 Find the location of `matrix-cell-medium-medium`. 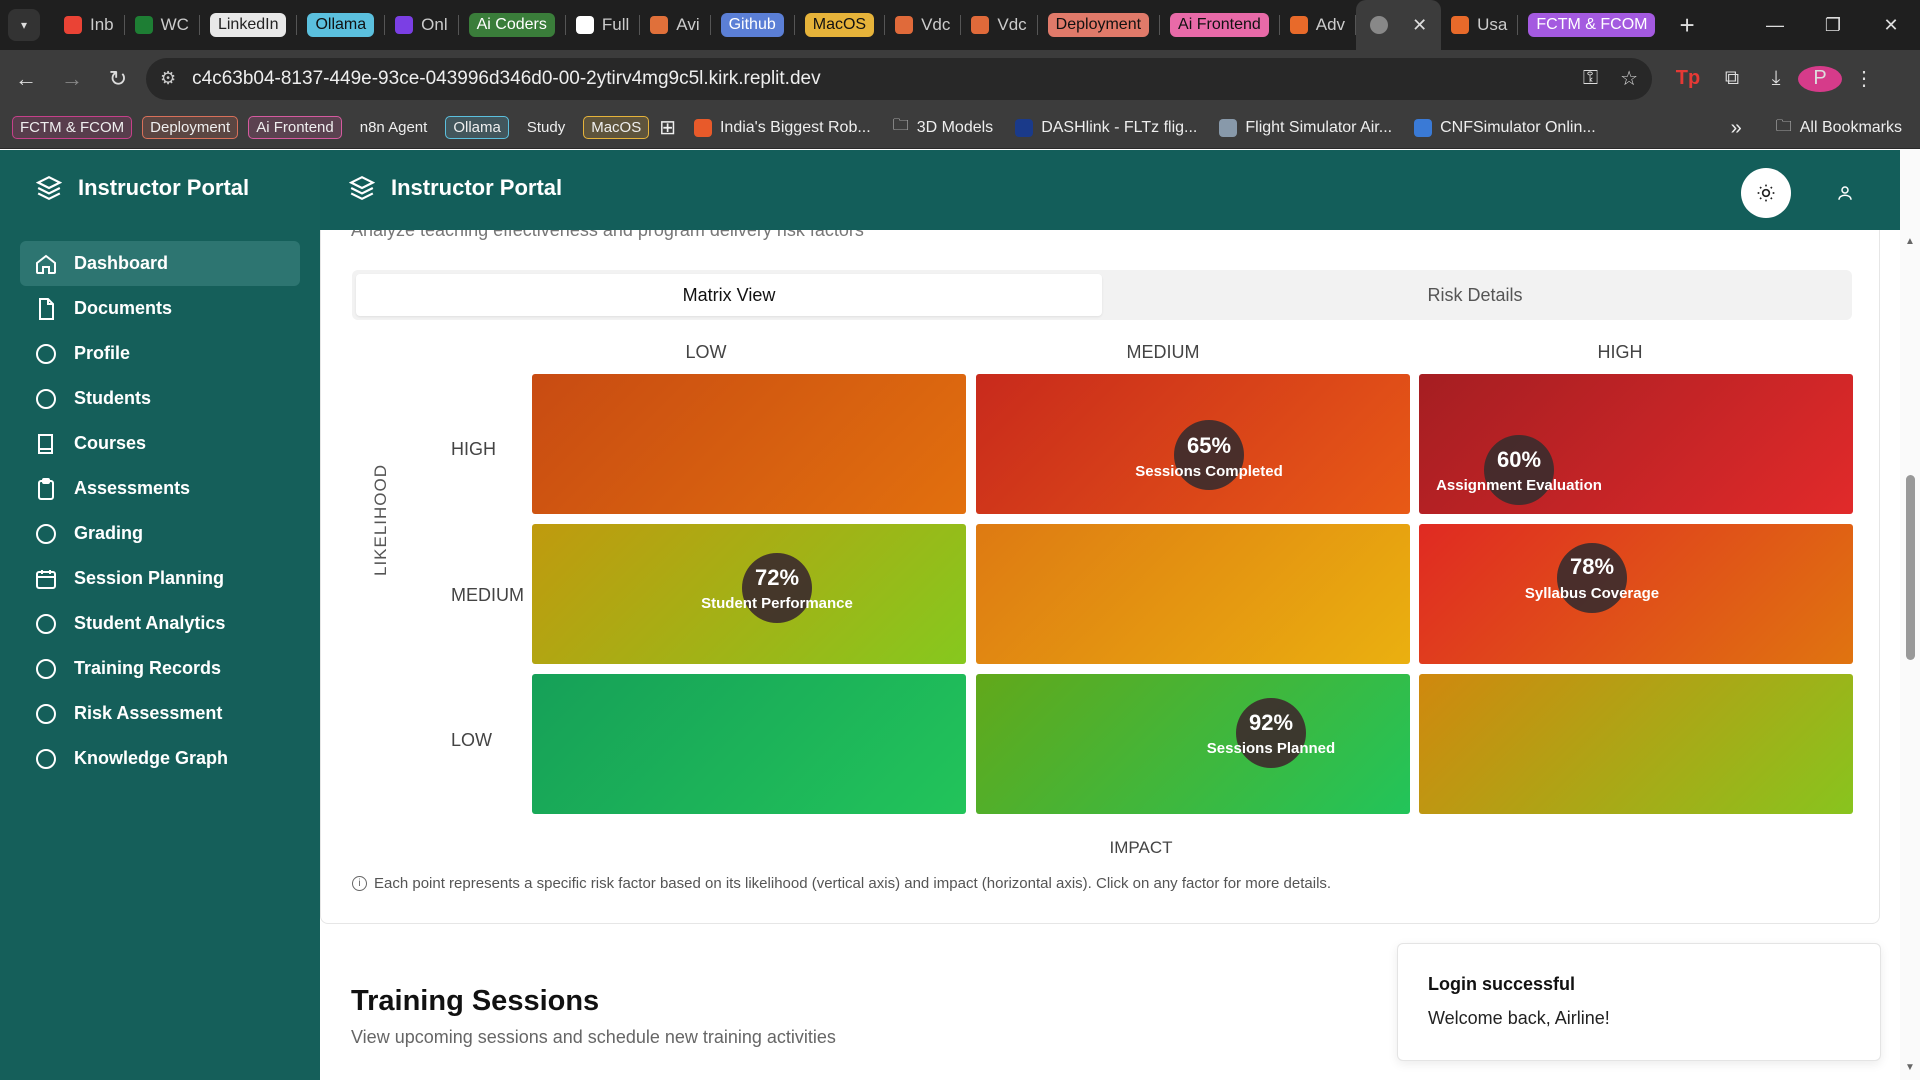

matrix-cell-medium-medium is located at coordinates (1193, 594).